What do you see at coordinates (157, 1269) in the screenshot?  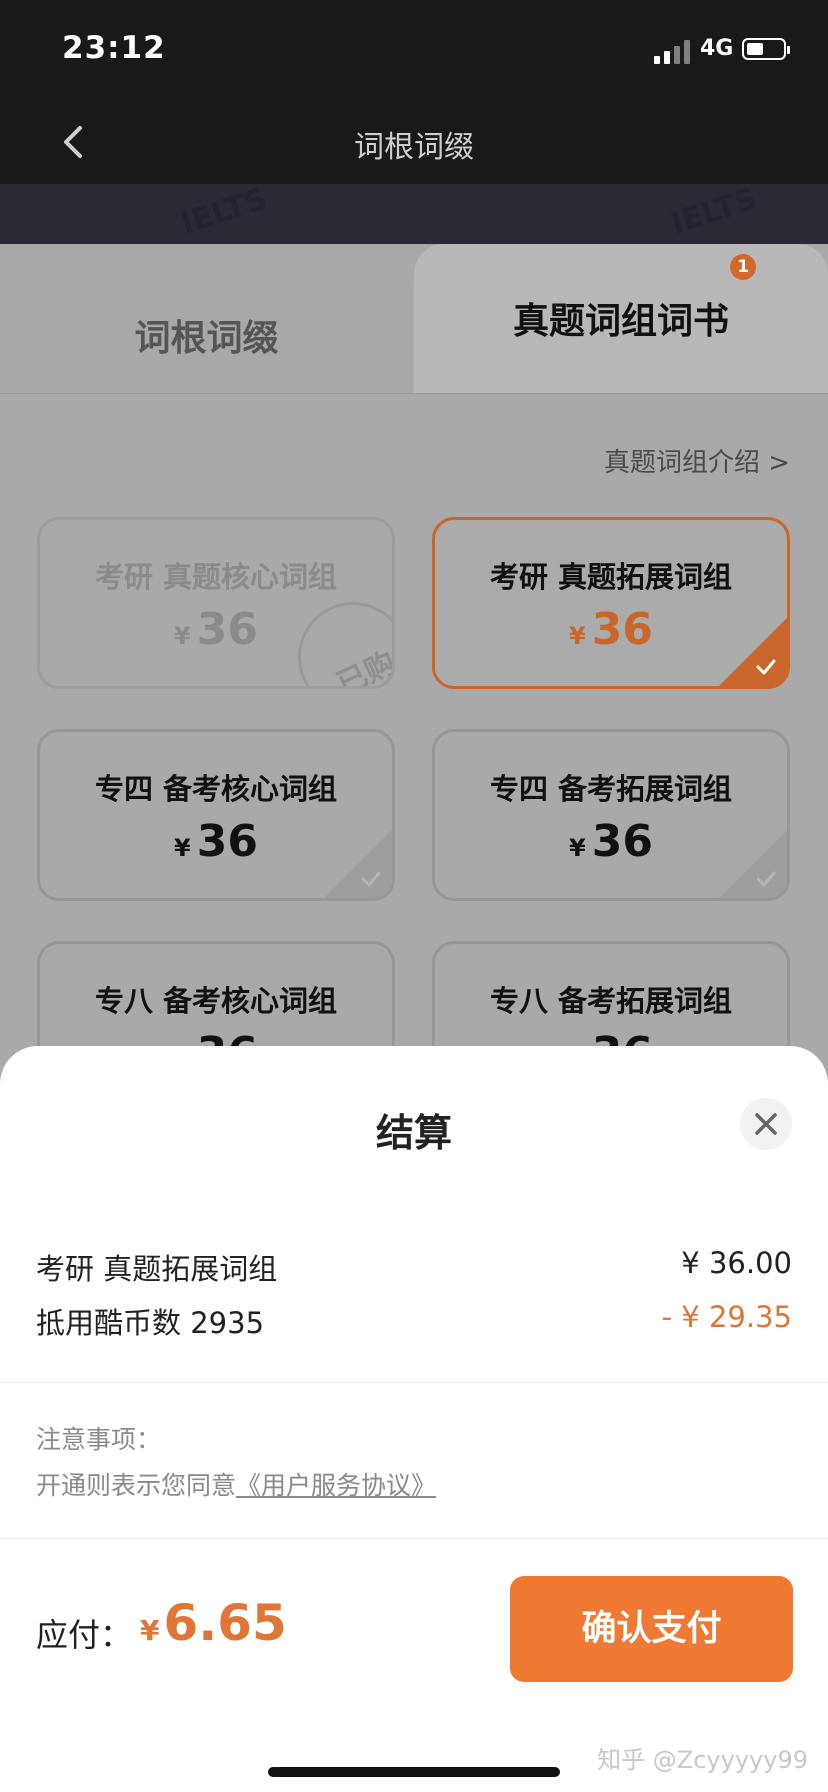 I see `order-item-name: 考研 真题拓展词组` at bounding box center [157, 1269].